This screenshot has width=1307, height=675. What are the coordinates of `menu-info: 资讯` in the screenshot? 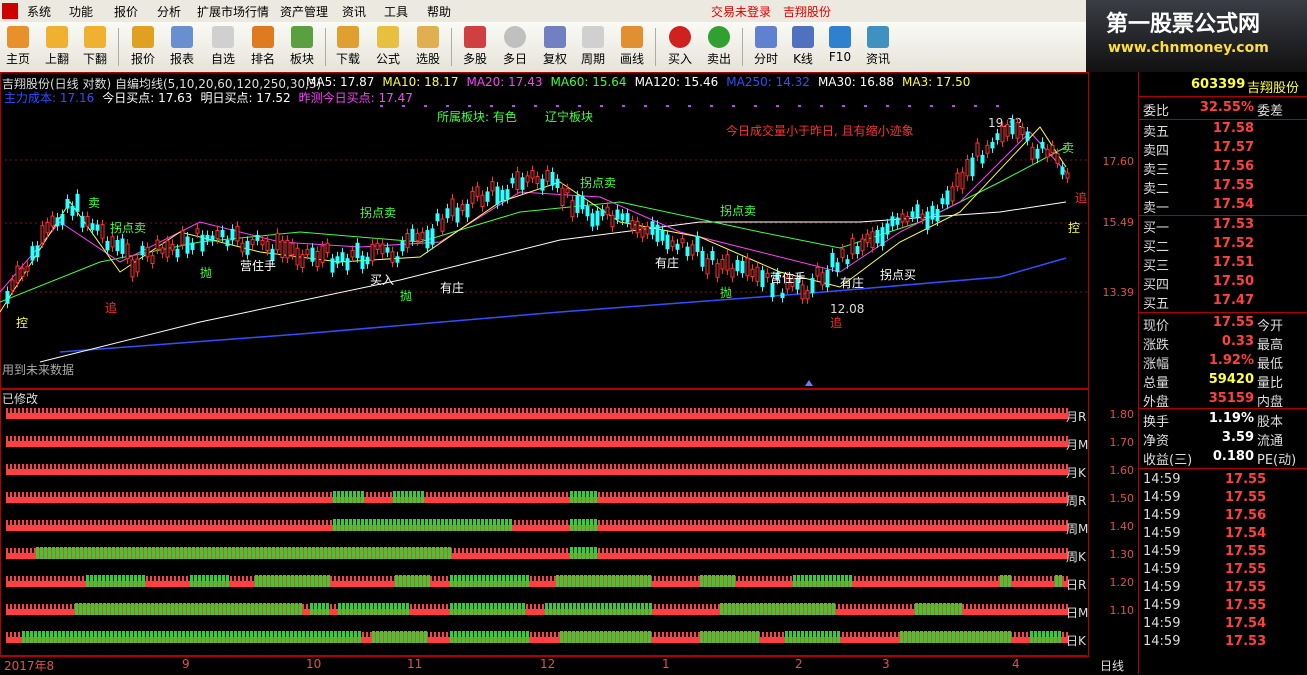 It's located at (354, 11).